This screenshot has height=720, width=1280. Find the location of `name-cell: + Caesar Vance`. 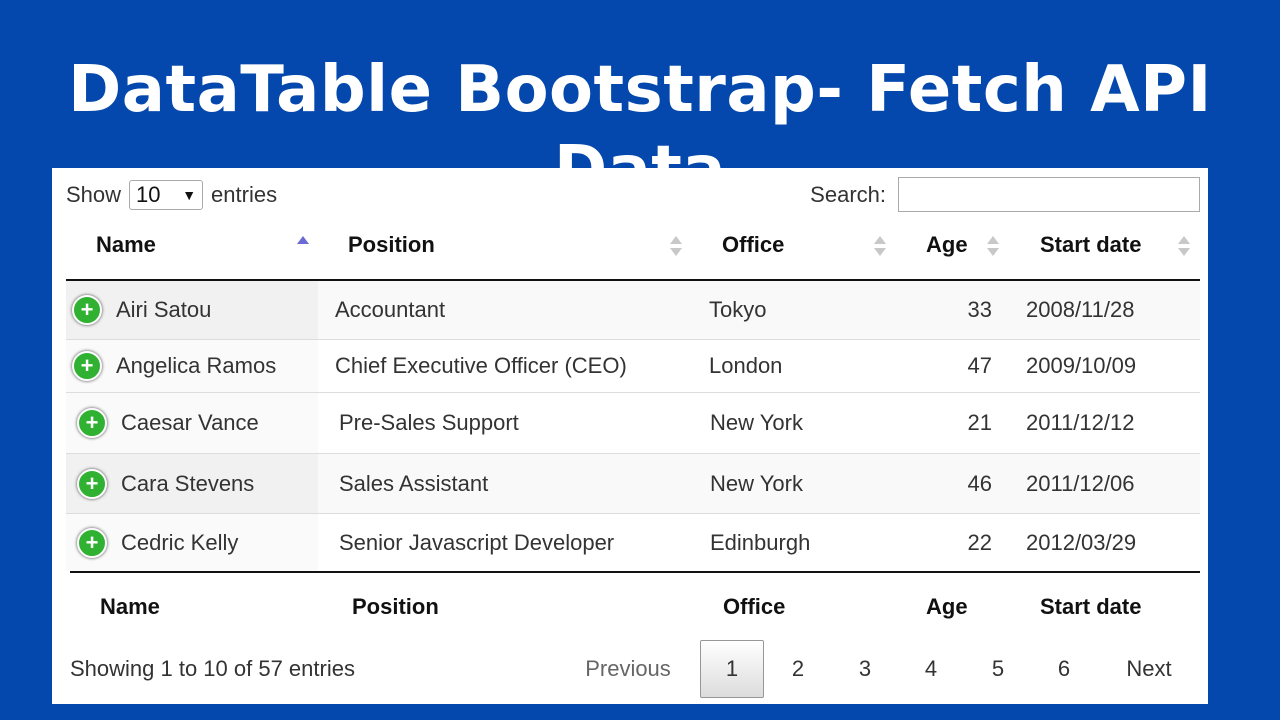

name-cell: + Caesar Vance is located at coordinates (168, 423).